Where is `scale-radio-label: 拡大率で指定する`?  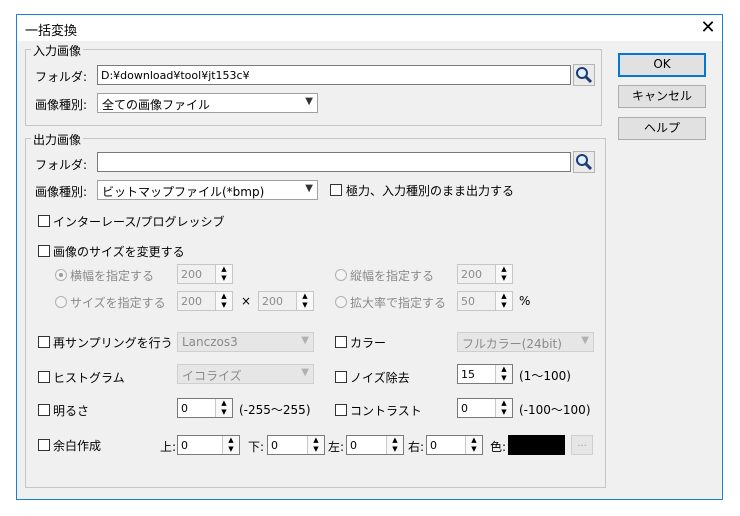
scale-radio-label: 拡大率で指定する is located at coordinates (398, 303).